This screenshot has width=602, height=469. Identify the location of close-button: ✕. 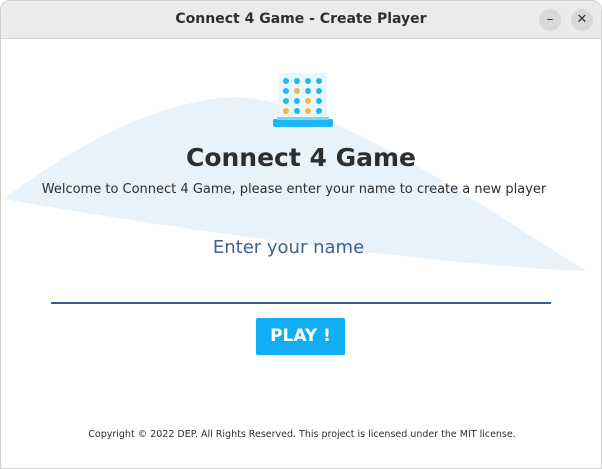
(582, 20).